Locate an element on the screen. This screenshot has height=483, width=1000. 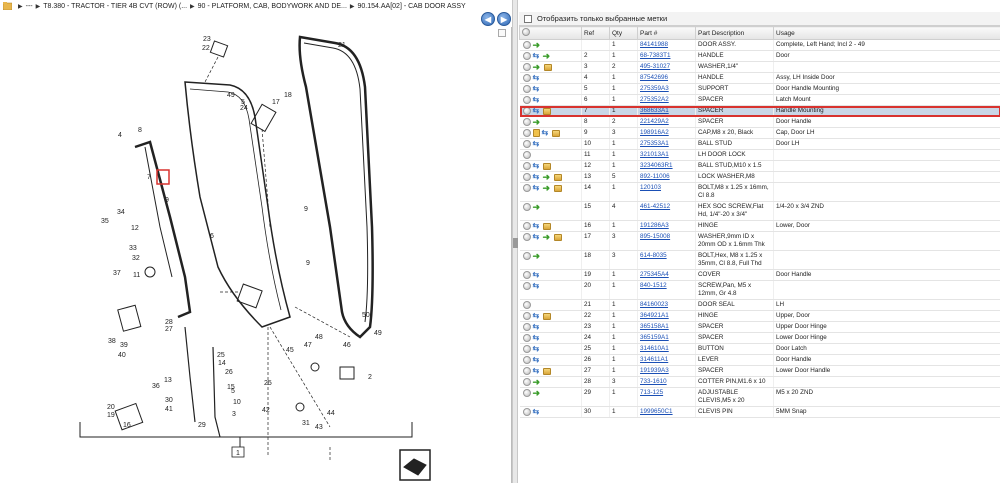
table-row: ⇆ 5 1 275359A3 SUPPORT Door Handle Mounting is located at coordinates (759, 89).